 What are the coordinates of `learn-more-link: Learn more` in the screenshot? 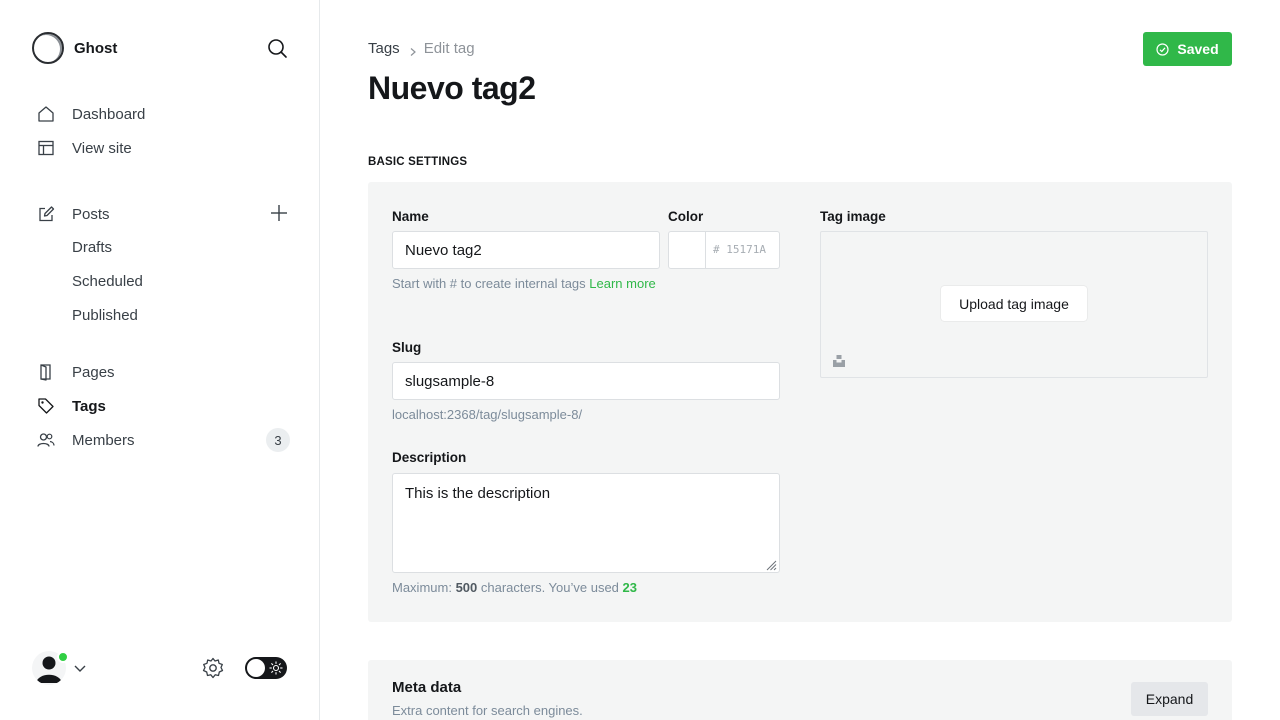 It's located at (622, 283).